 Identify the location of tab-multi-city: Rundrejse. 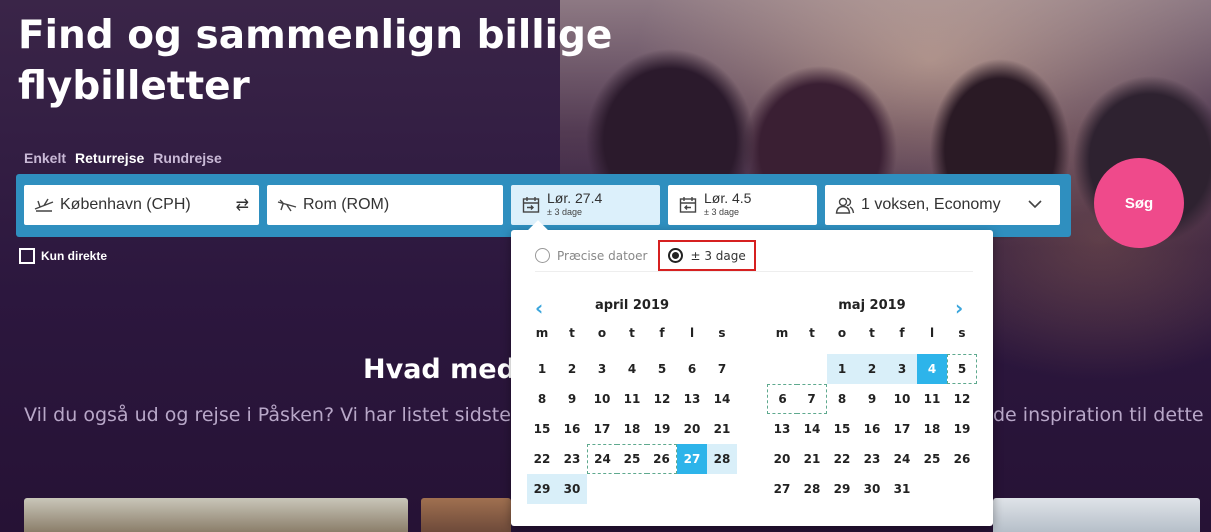
(187, 158).